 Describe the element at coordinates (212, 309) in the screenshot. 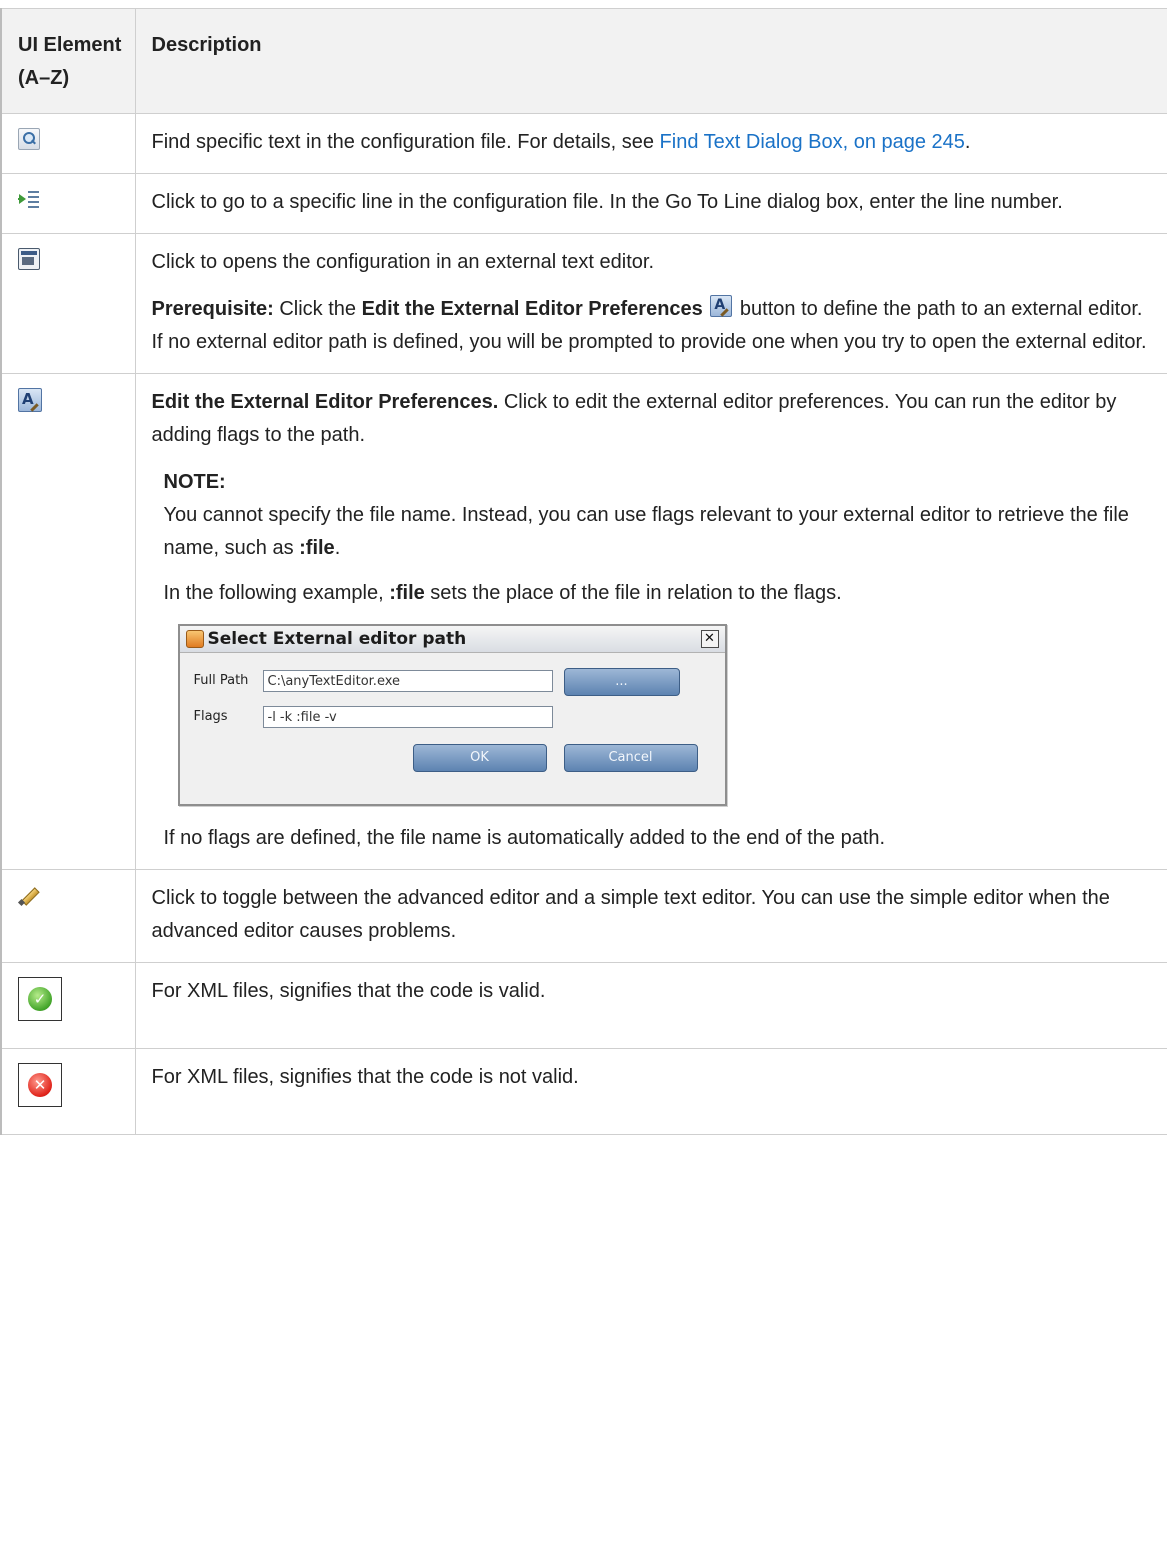

I see `prerequisite-label: Prerequisite:` at that location.